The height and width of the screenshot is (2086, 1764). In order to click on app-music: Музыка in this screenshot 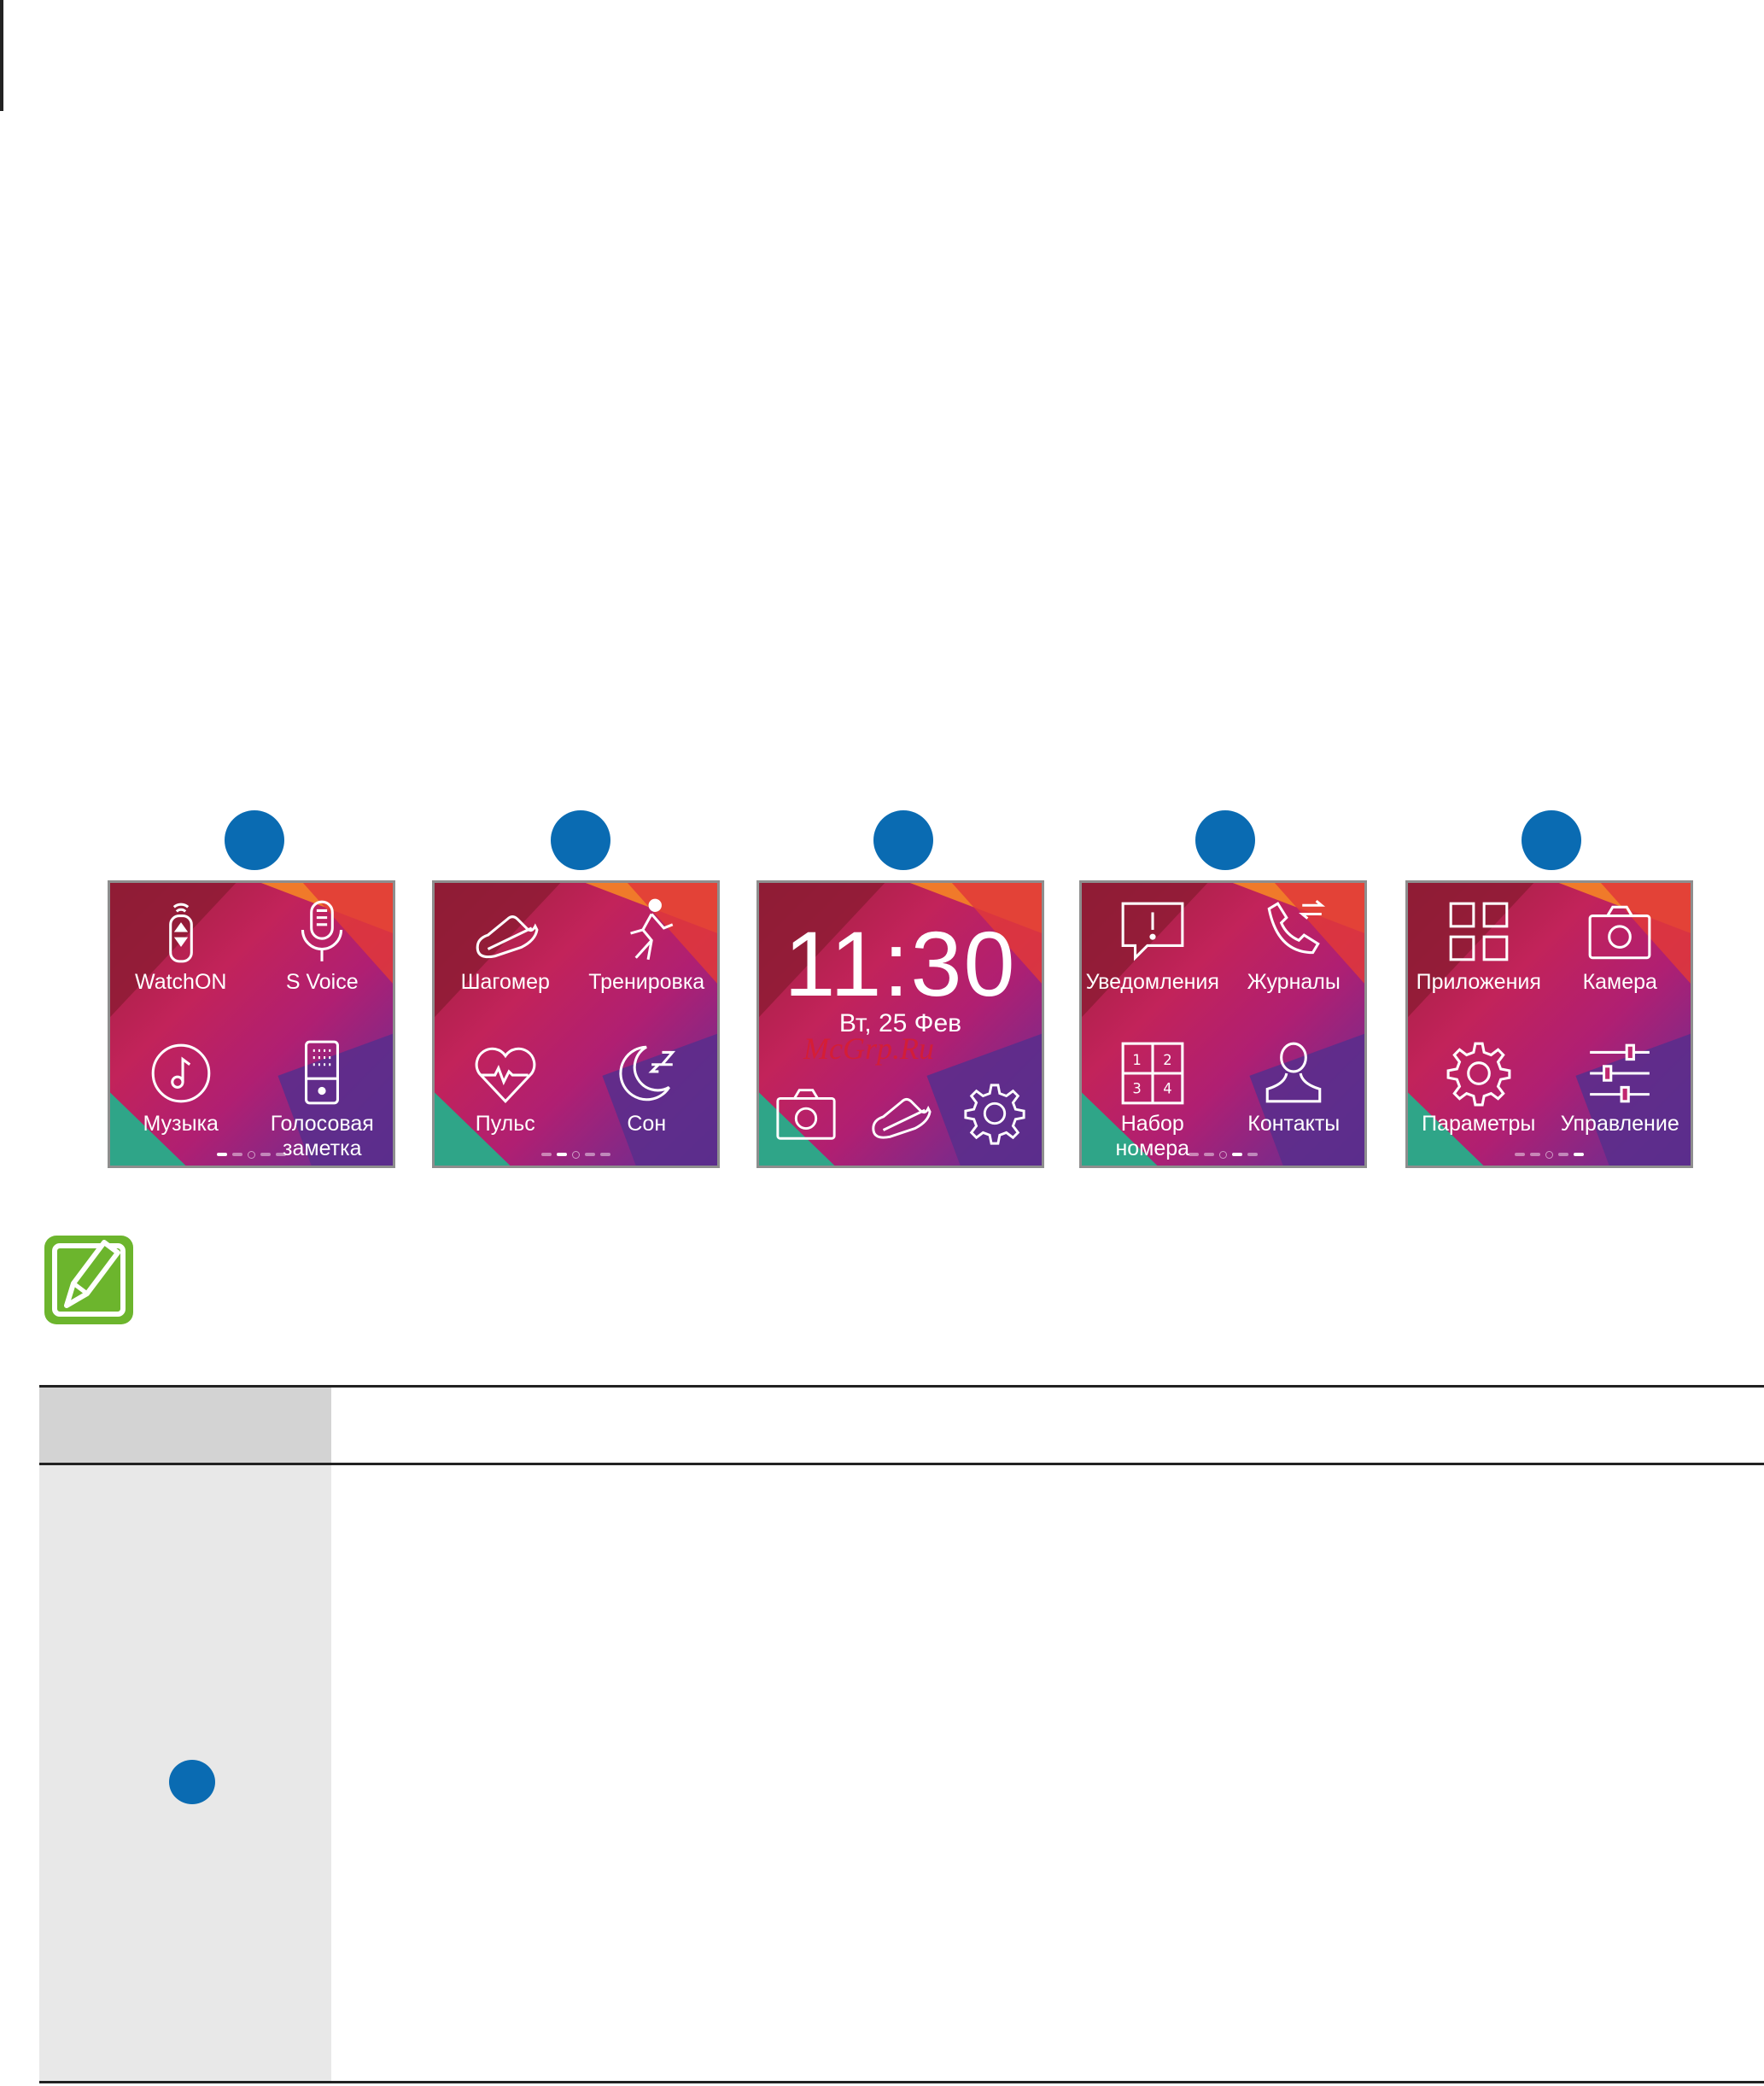, I will do `click(181, 1095)`.